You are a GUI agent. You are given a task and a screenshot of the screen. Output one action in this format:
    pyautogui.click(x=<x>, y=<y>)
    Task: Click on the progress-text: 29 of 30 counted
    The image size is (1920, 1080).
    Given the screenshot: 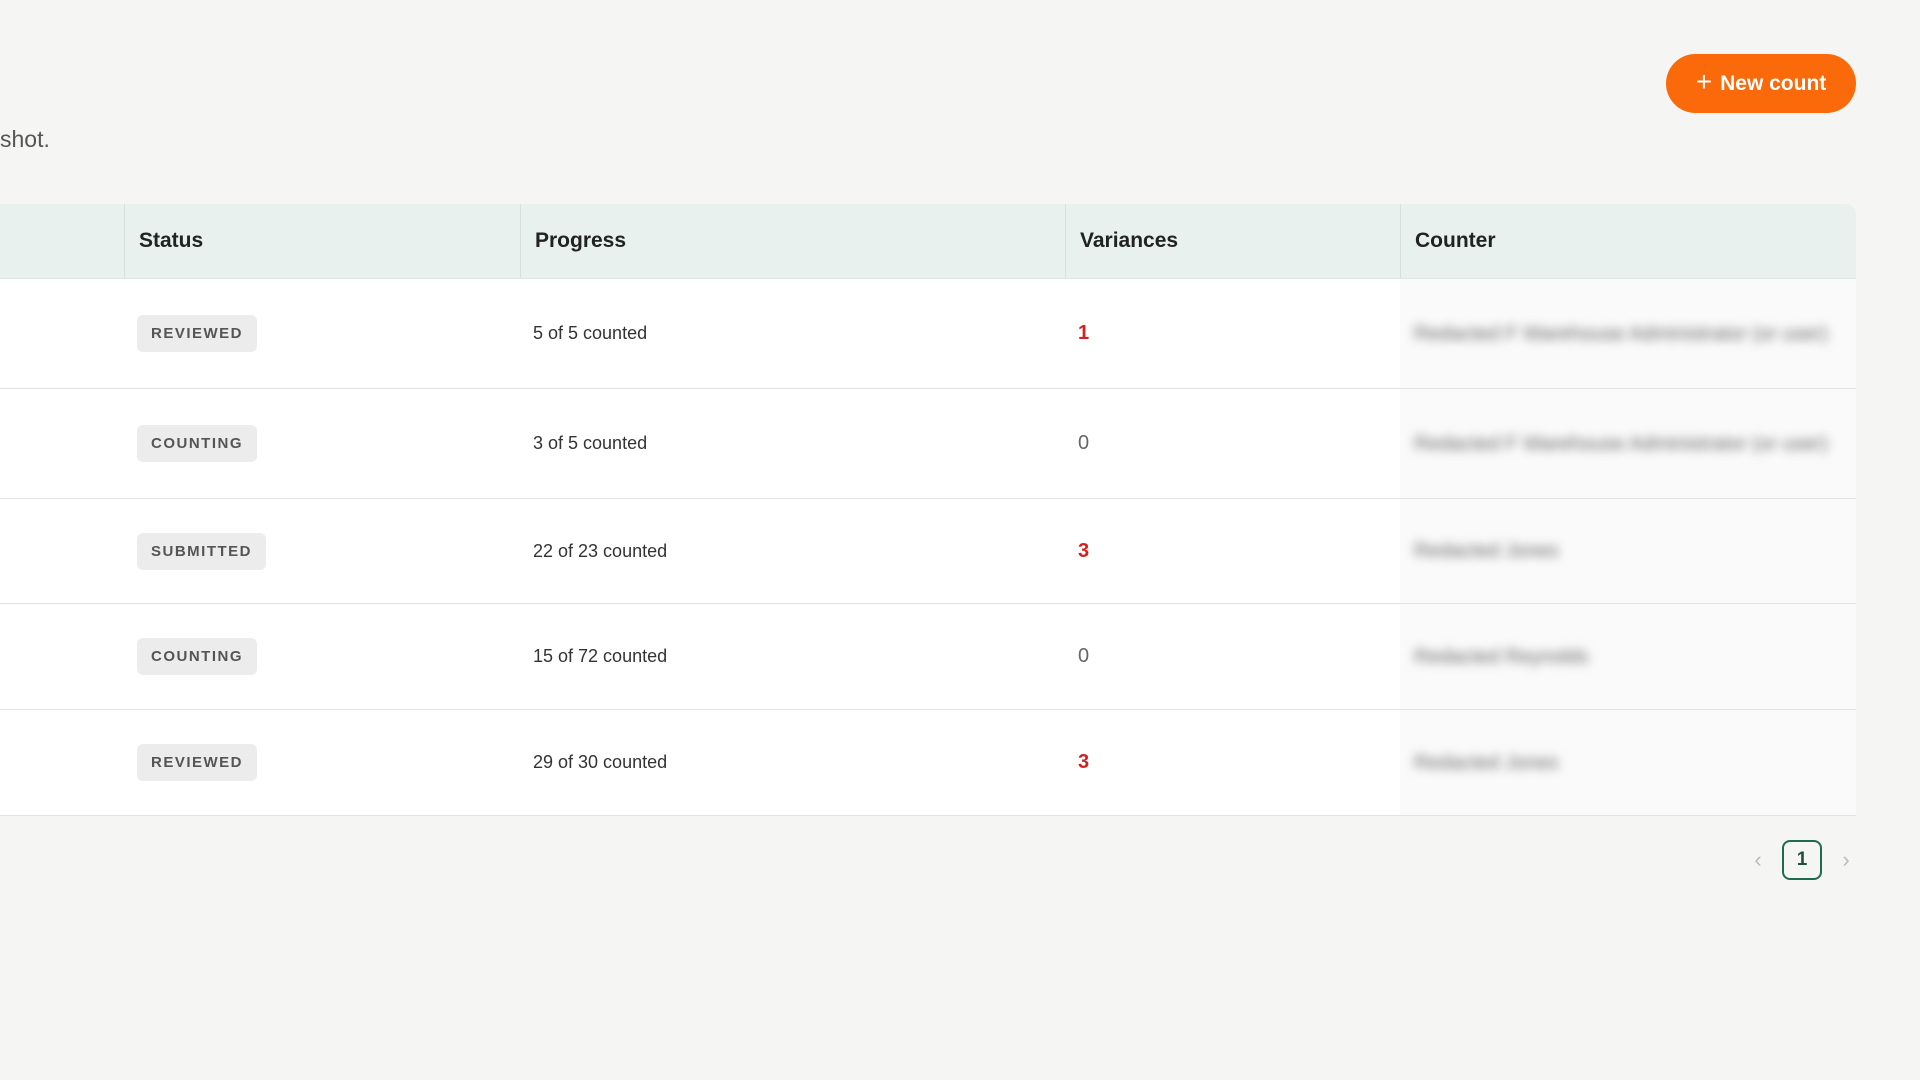 What is the action you would take?
    pyautogui.click(x=600, y=762)
    